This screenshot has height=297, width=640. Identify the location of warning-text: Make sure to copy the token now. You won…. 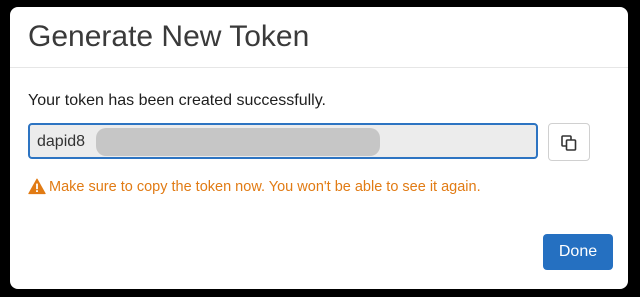
(265, 187).